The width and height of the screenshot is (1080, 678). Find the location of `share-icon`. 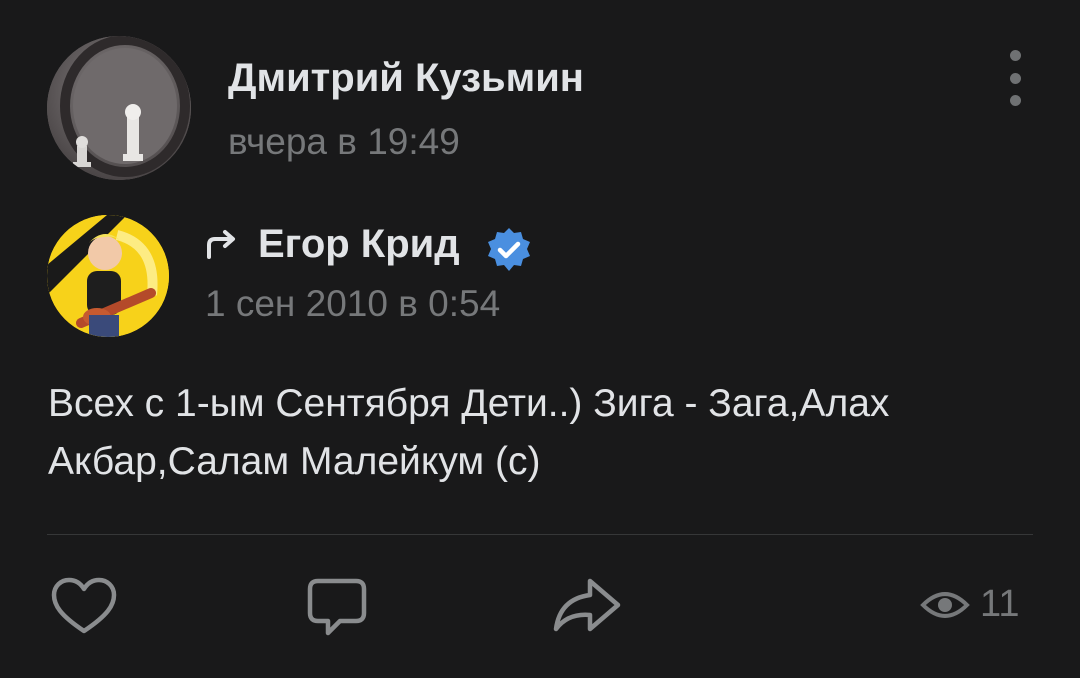

share-icon is located at coordinates (587, 606).